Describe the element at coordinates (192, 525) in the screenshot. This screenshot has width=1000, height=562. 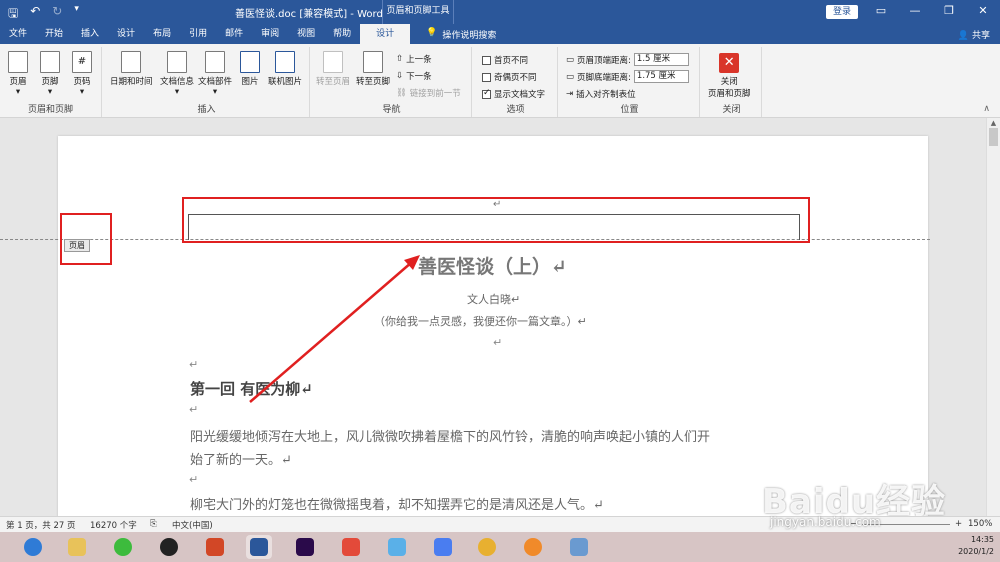
I see `language: 中文(中国)` at that location.